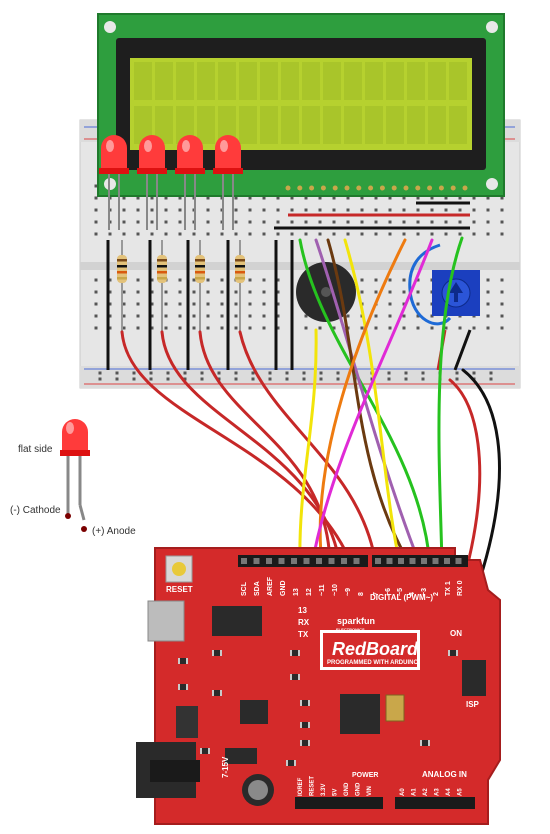  Describe the element at coordinates (303, 634) in the screenshot. I see `tx-label: TX` at that location.